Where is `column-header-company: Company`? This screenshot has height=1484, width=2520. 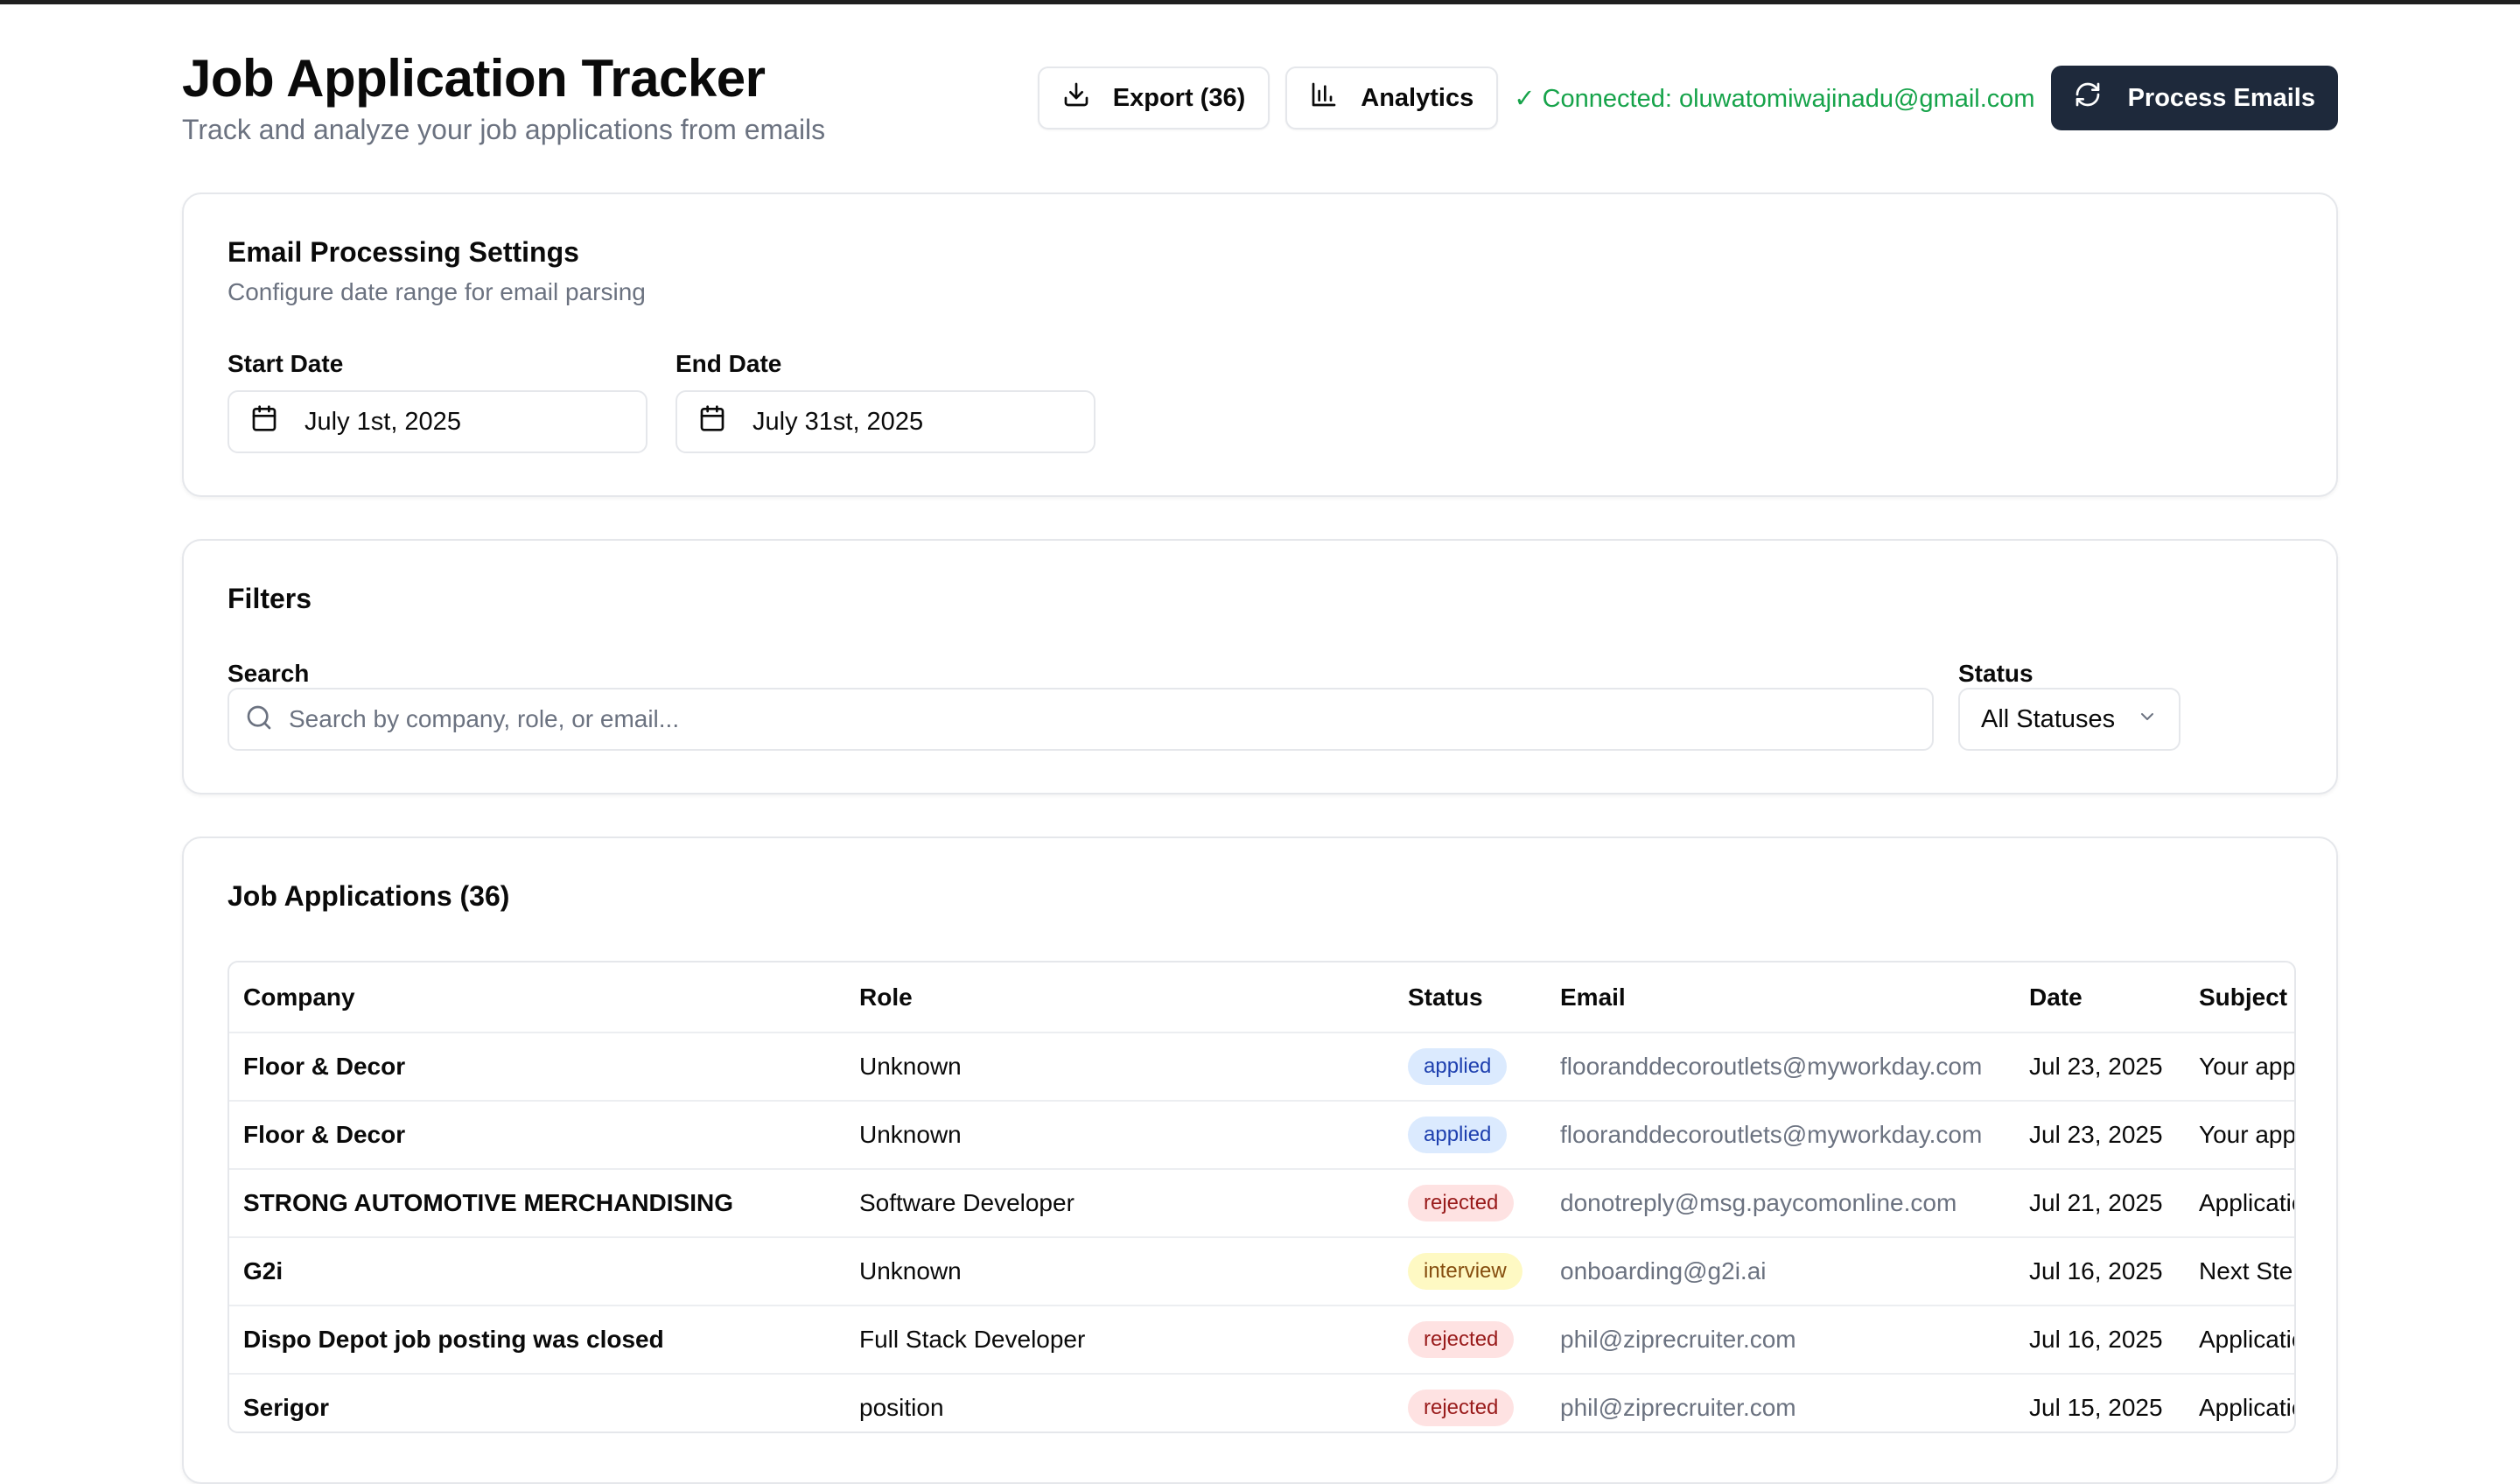 column-header-company: Company is located at coordinates (537, 997).